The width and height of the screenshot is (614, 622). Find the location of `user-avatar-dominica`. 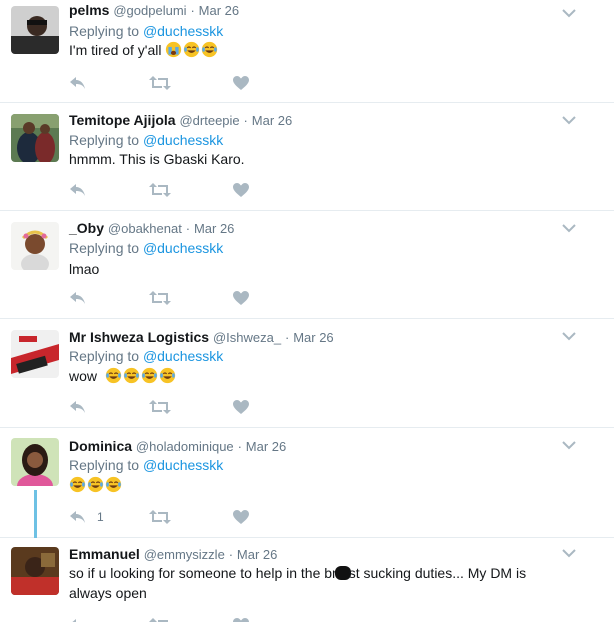

user-avatar-dominica is located at coordinates (35, 462).